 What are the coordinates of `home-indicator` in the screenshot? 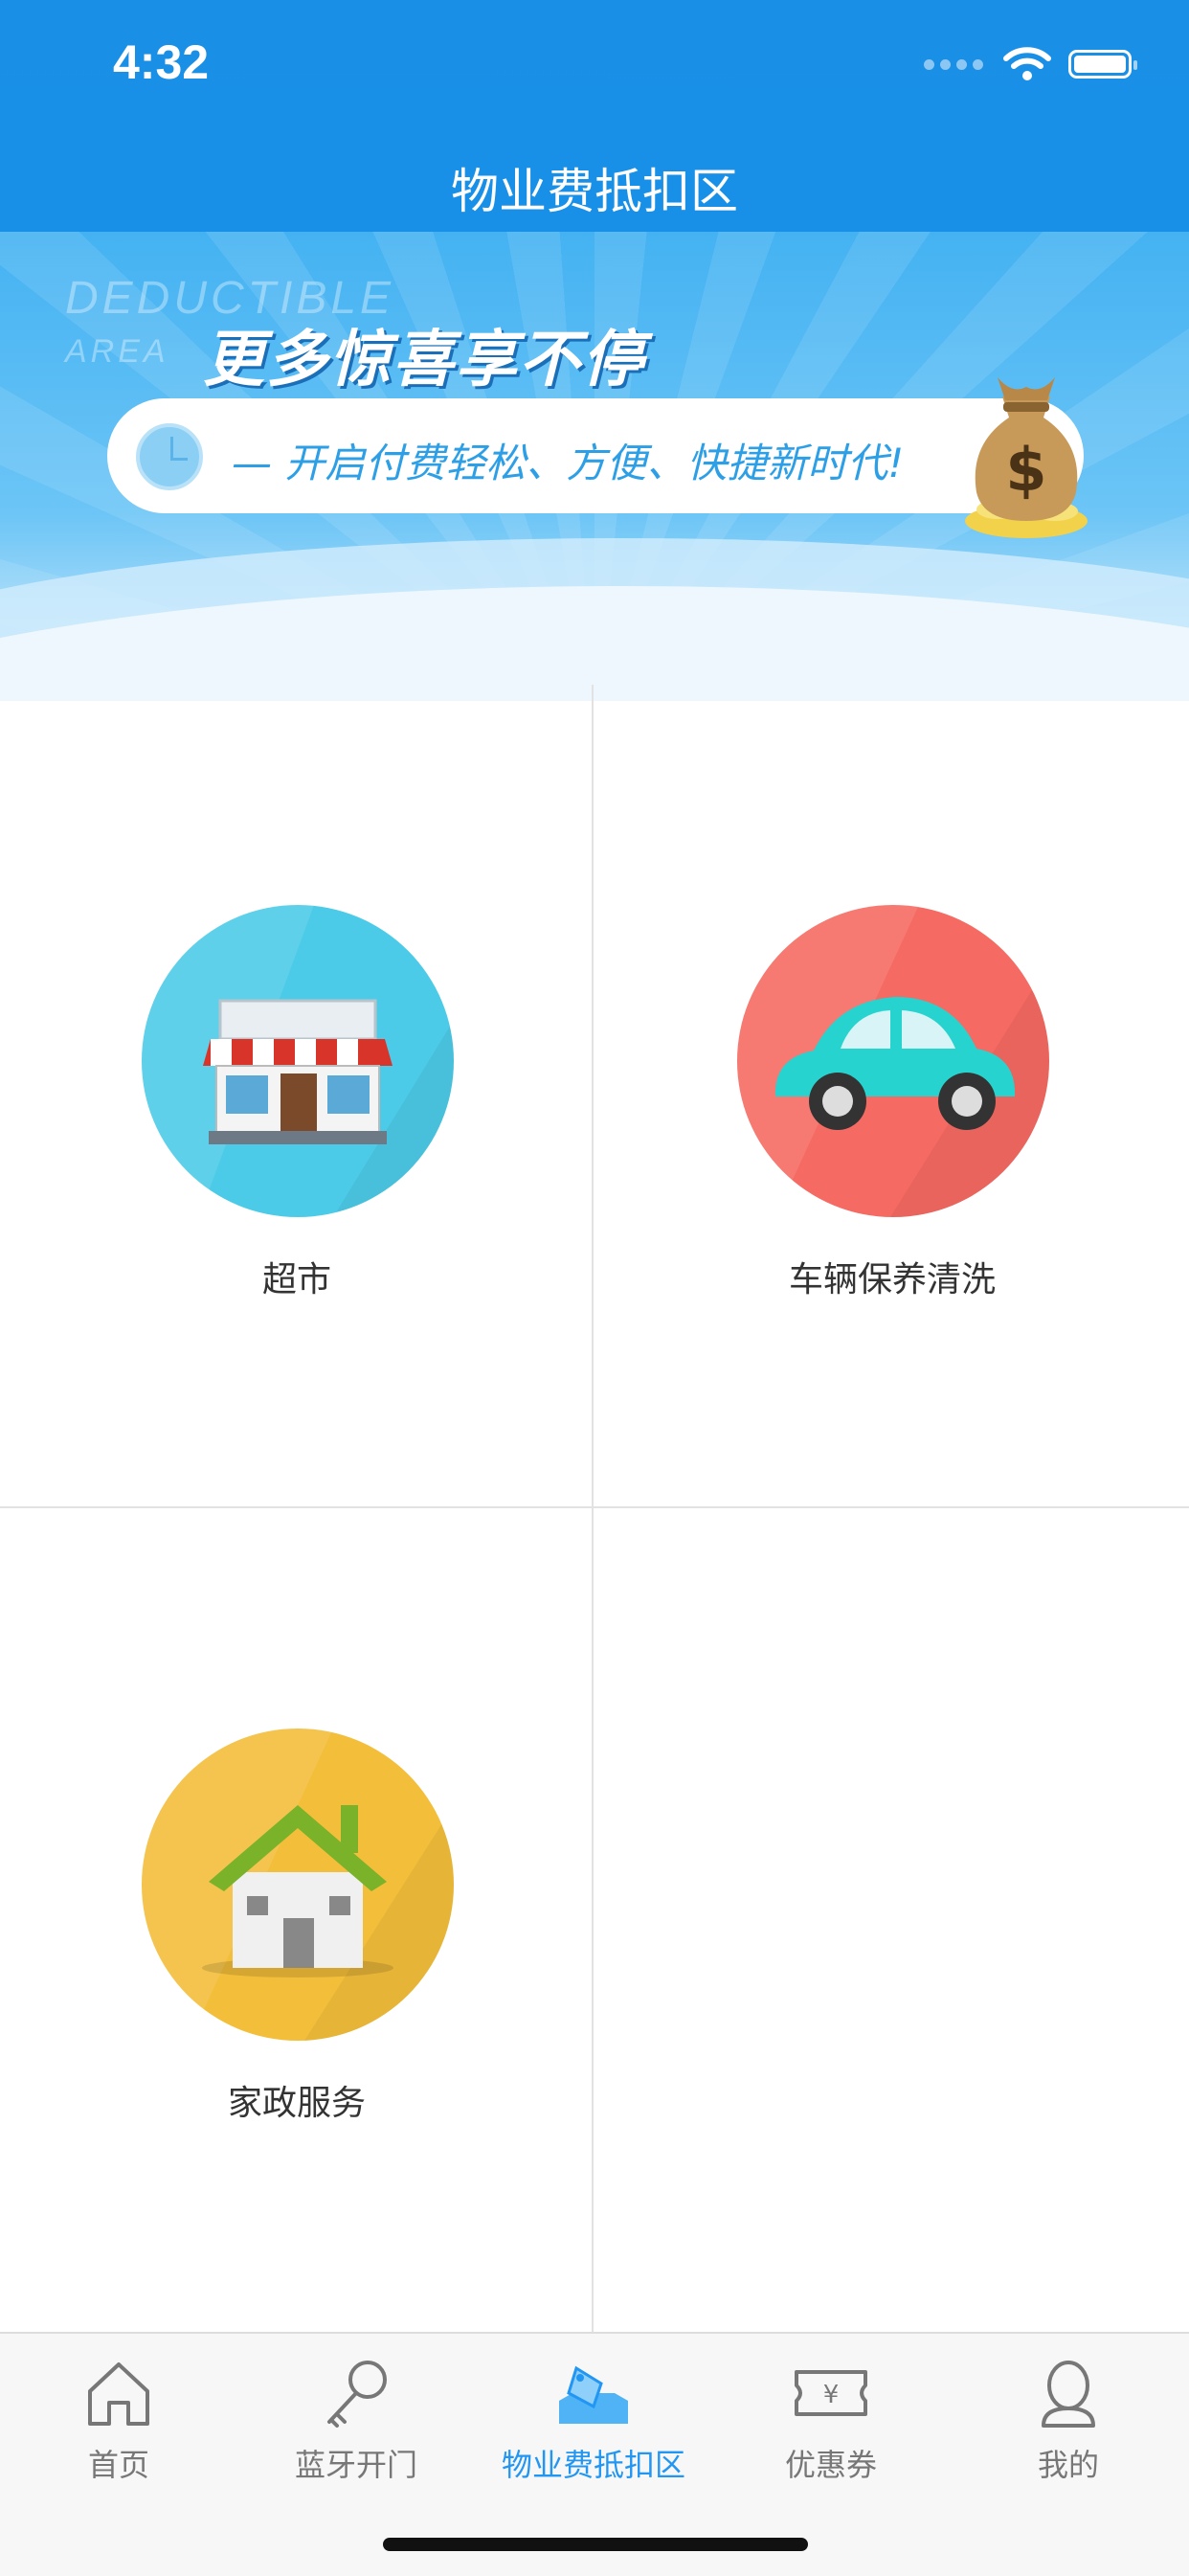 It's located at (595, 2544).